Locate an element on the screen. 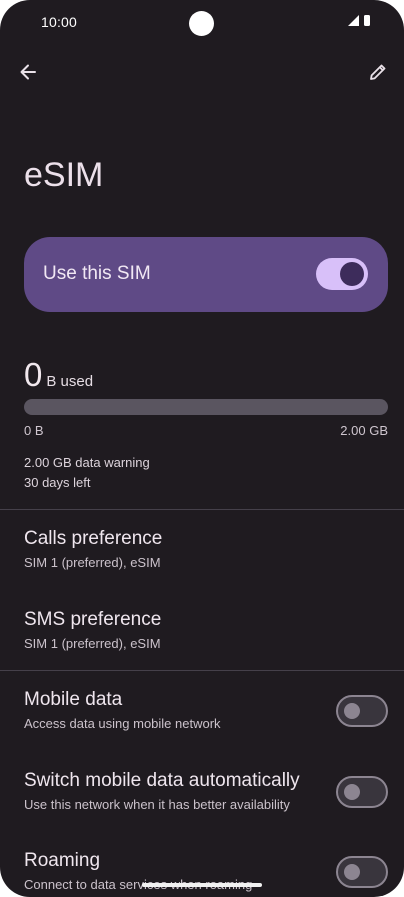 The width and height of the screenshot is (404, 897). calls-preference-item: Calls preference SIM 1 (preferred), eSIM is located at coordinates (93, 549).